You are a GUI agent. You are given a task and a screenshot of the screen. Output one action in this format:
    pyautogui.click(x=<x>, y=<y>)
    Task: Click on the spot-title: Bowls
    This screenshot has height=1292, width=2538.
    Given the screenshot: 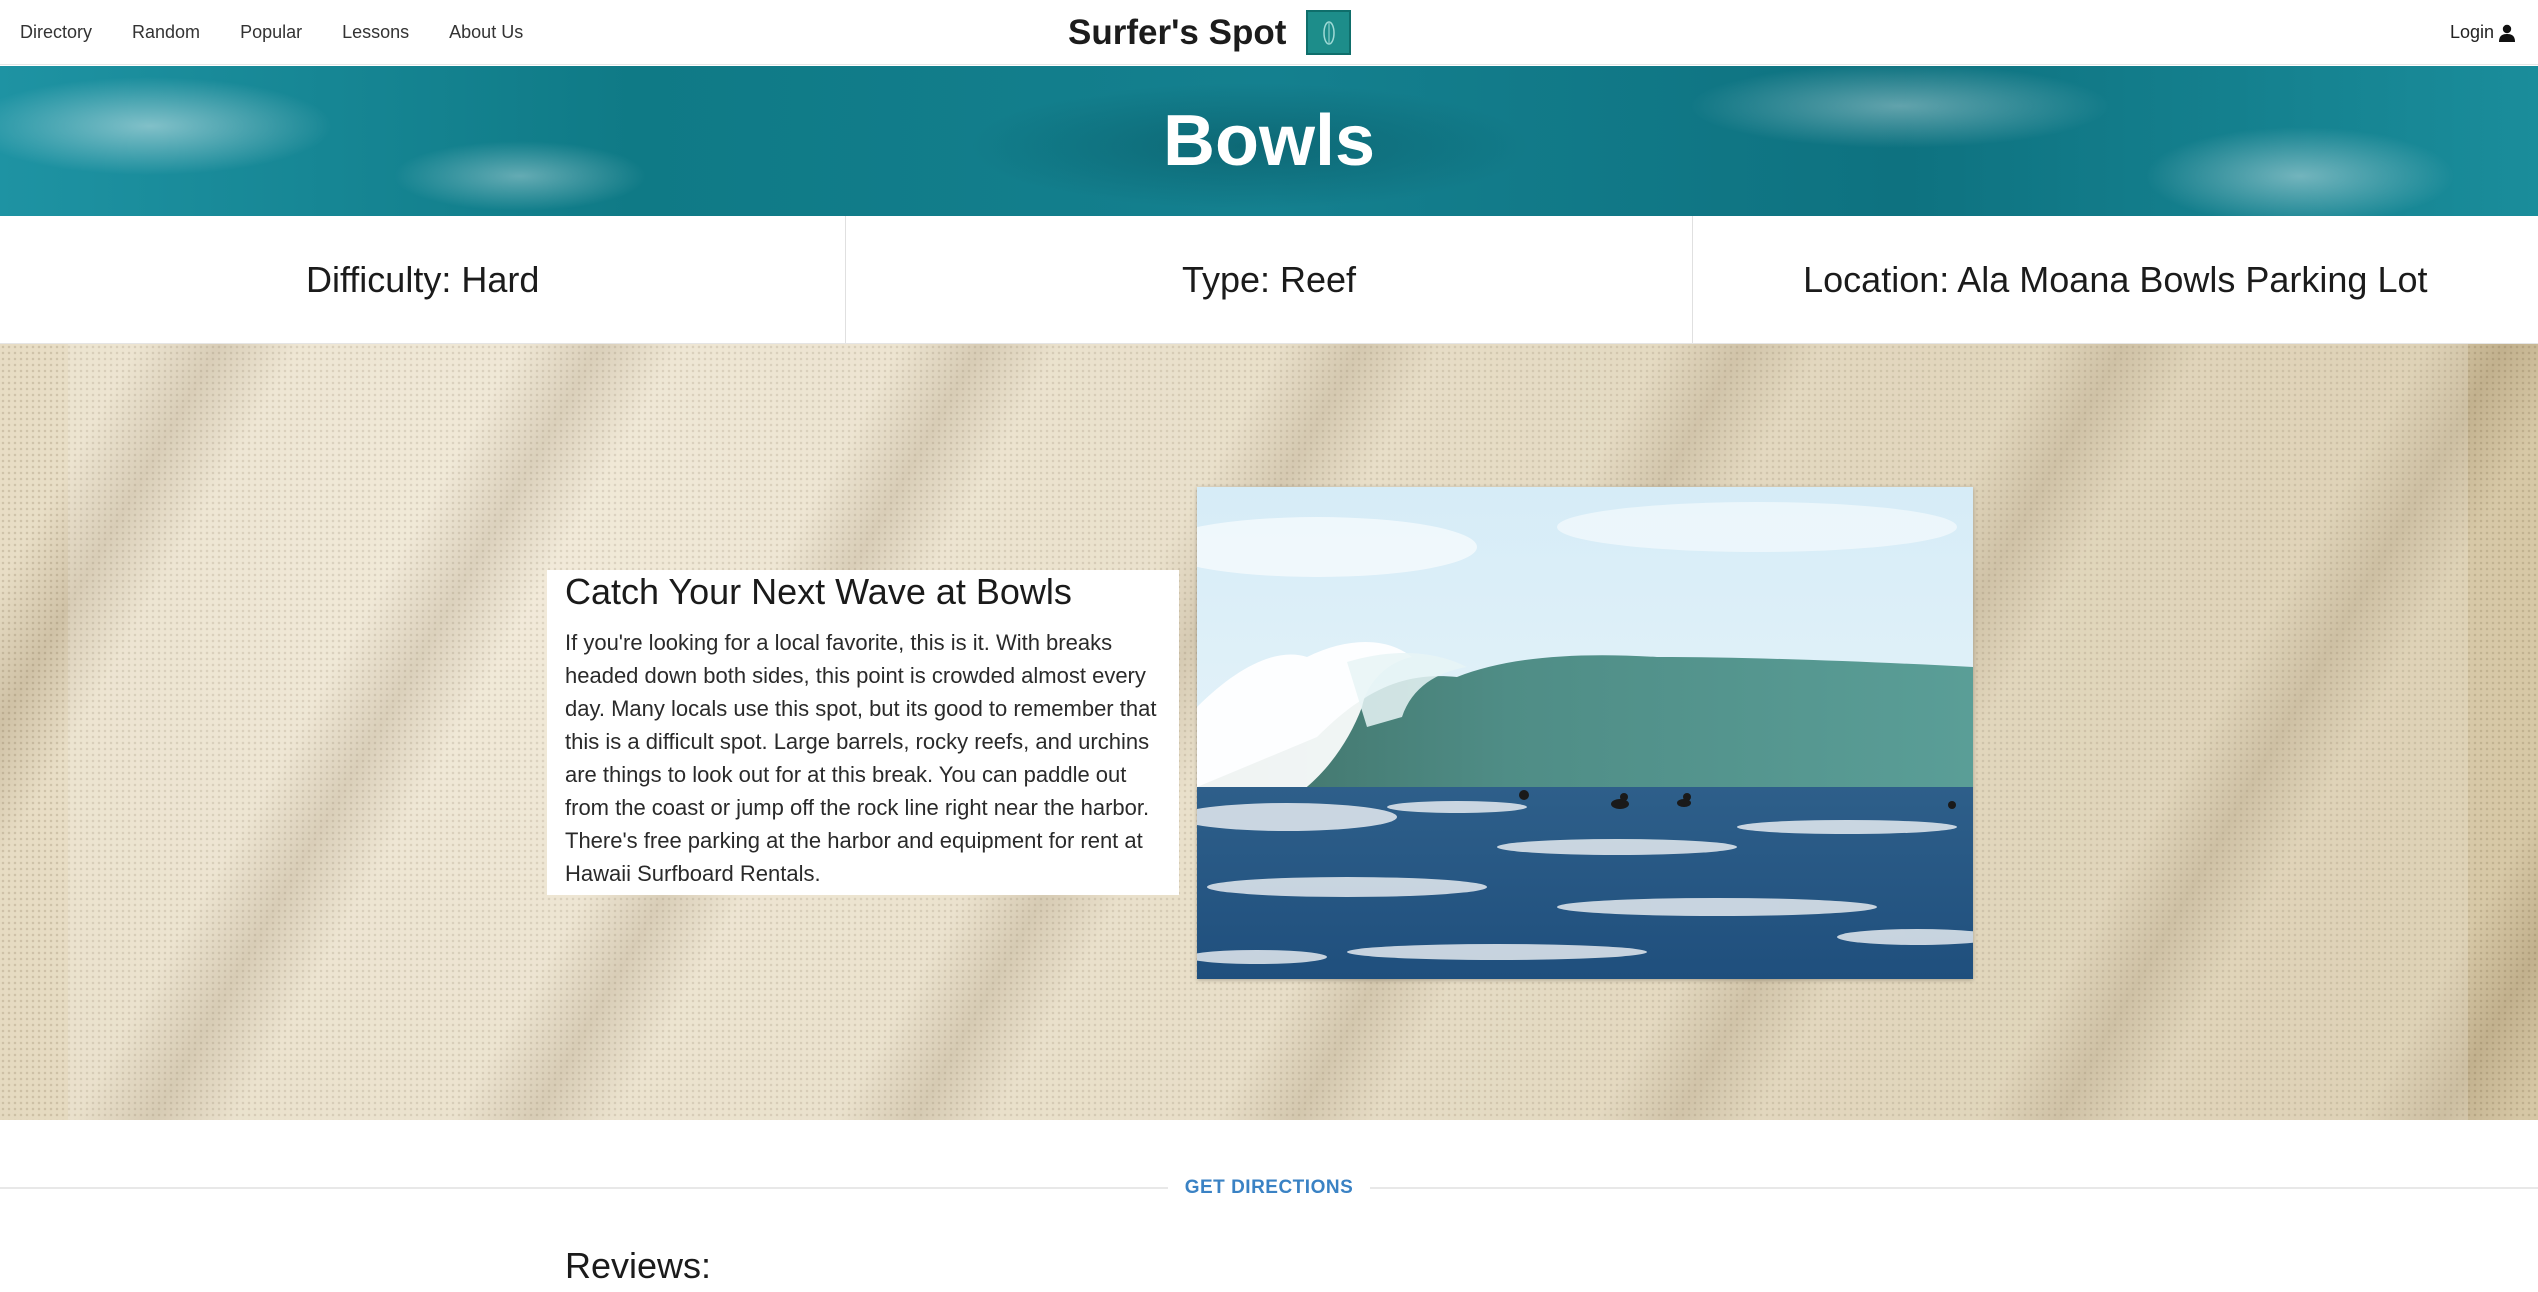 What is the action you would take?
    pyautogui.click(x=1269, y=141)
    